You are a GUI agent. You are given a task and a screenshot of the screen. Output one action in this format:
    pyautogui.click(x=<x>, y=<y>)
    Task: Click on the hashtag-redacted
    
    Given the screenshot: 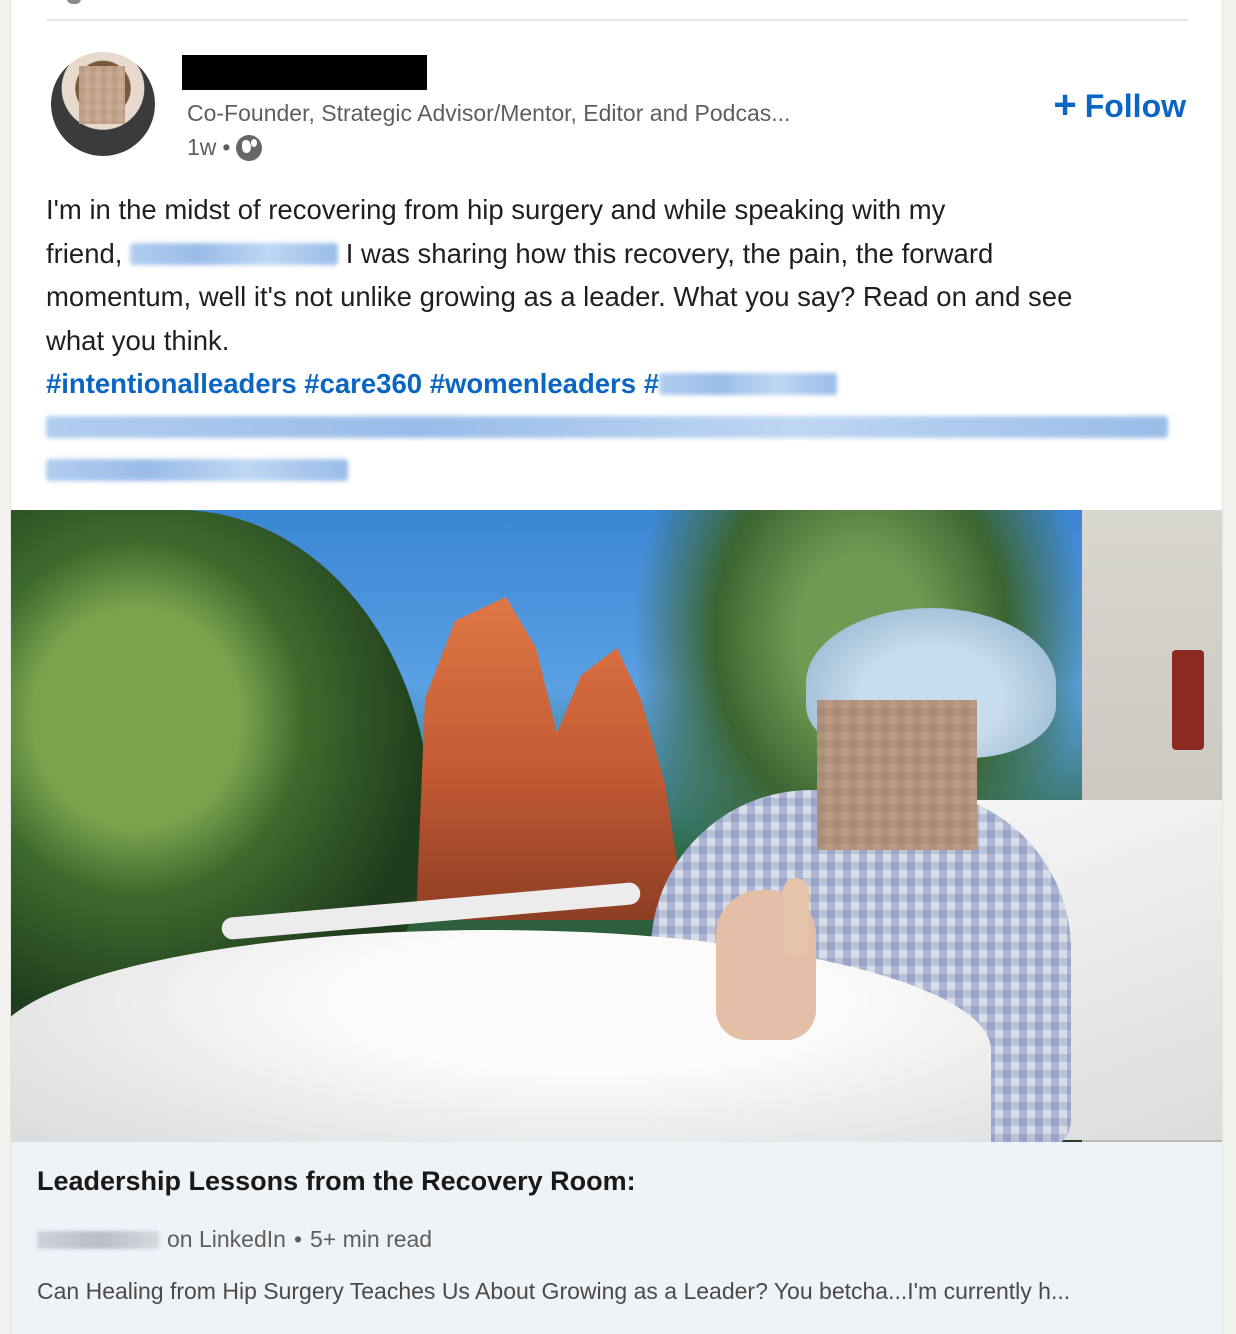 What is the action you would take?
    pyautogui.click(x=747, y=384)
    